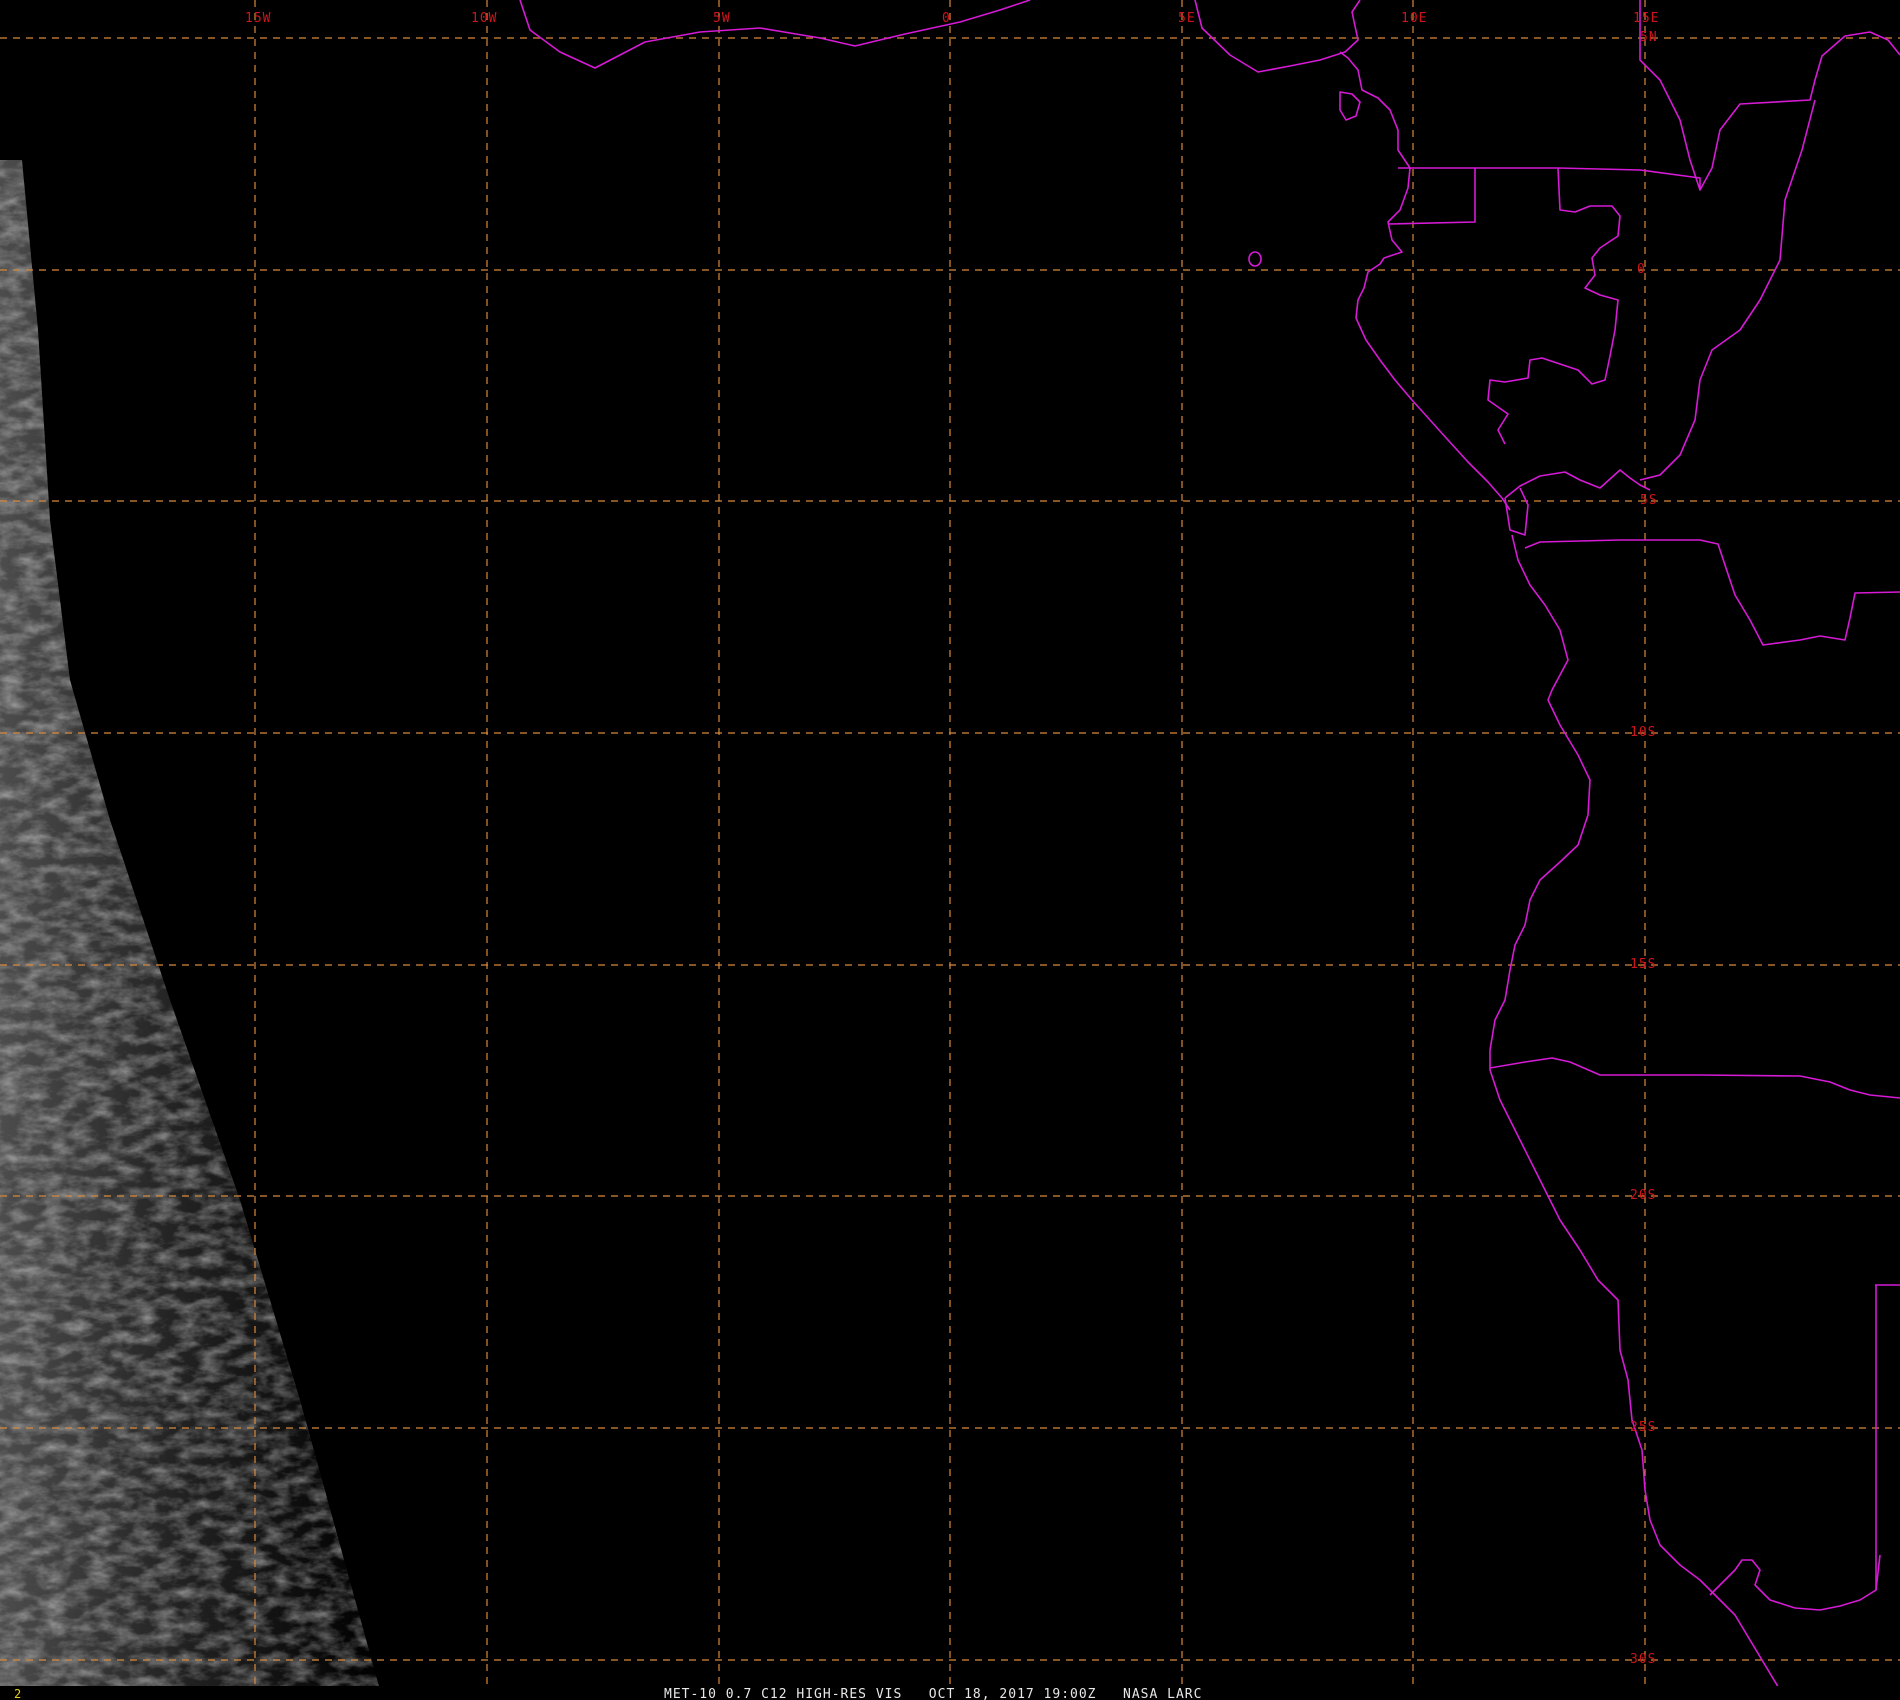 The image size is (1900, 1700). I want to click on lon-label-15e: 15E, so click(1646, 18).